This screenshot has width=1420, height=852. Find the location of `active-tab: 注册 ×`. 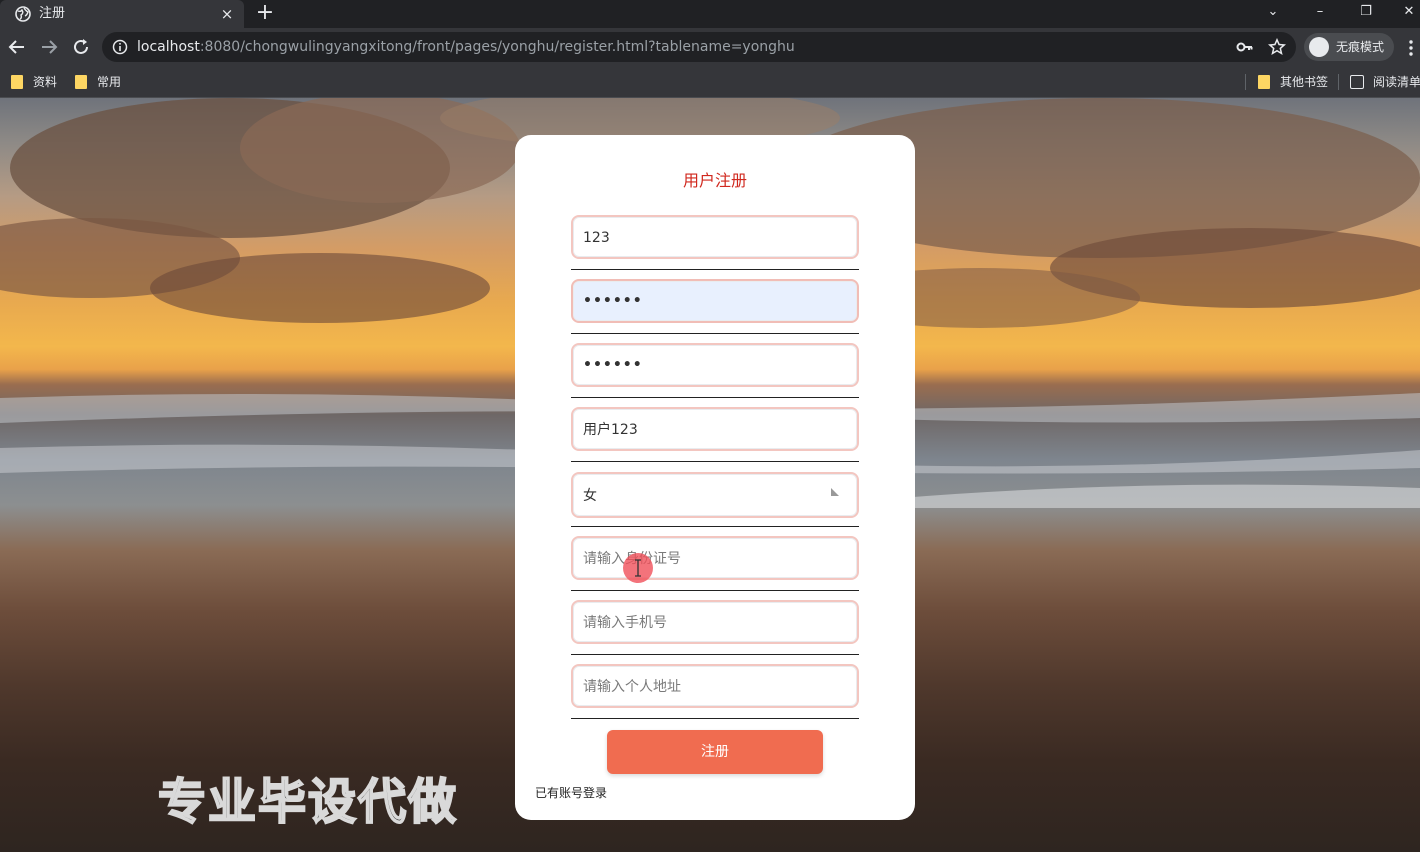

active-tab: 注册 × is located at coordinates (122, 14).